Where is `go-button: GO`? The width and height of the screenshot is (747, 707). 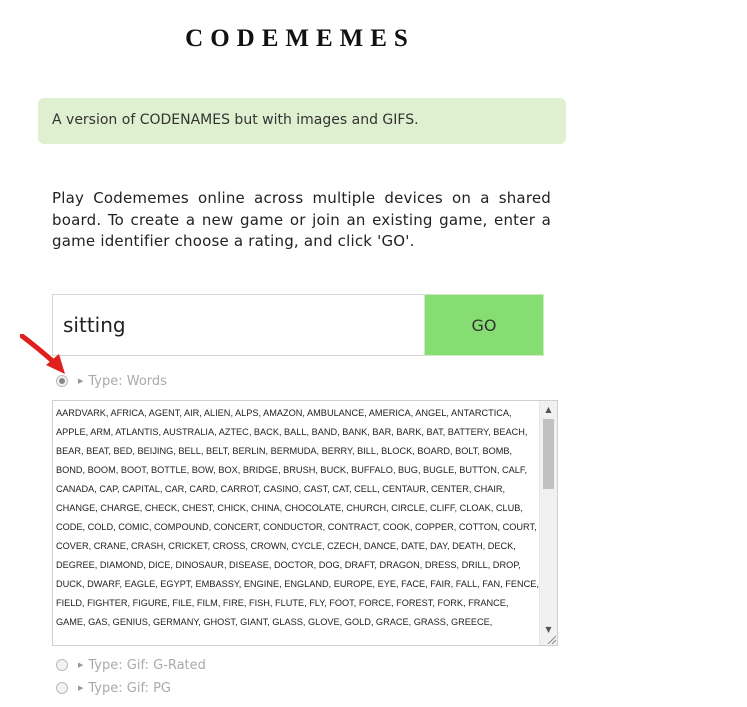
go-button: GO is located at coordinates (484, 325).